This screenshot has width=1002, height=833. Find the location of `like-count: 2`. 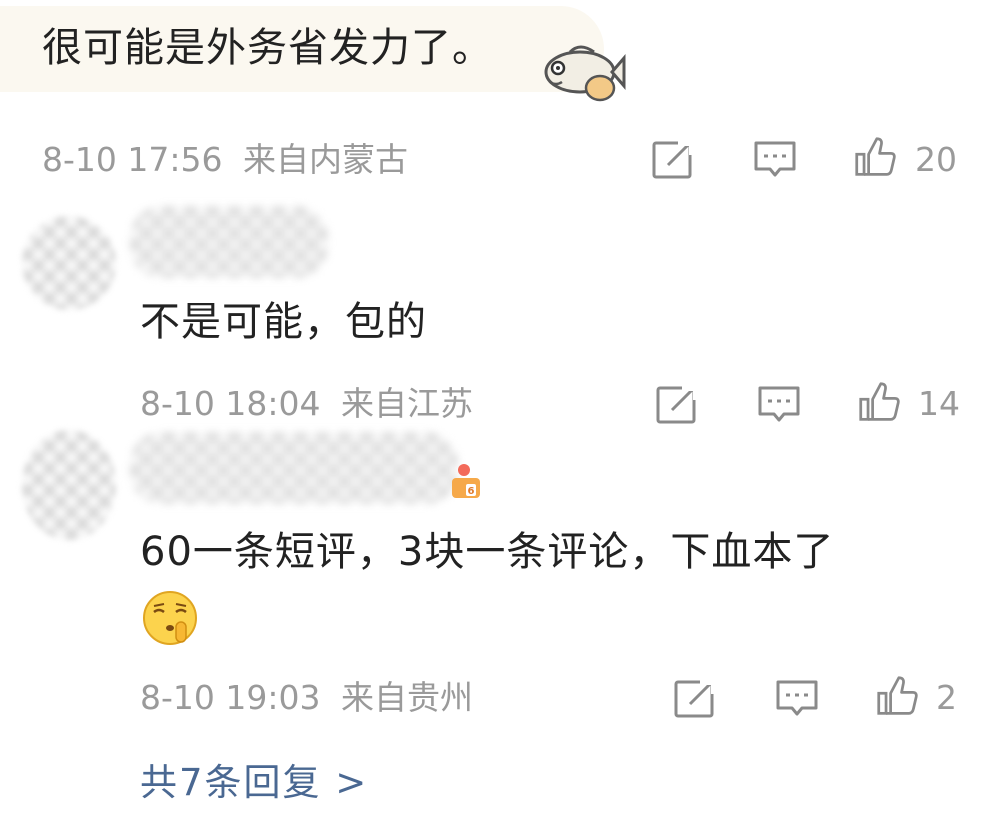

like-count: 2 is located at coordinates (946, 697).